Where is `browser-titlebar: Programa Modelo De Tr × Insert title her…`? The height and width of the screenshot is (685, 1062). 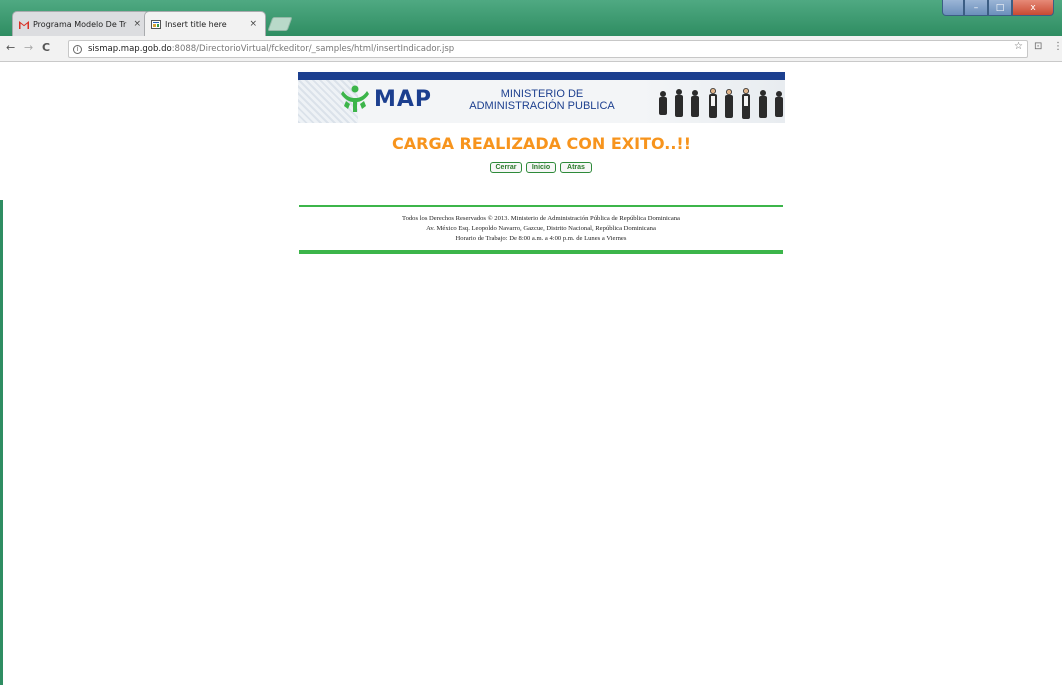 browser-titlebar: Programa Modelo De Tr × Insert title her… is located at coordinates (531, 18).